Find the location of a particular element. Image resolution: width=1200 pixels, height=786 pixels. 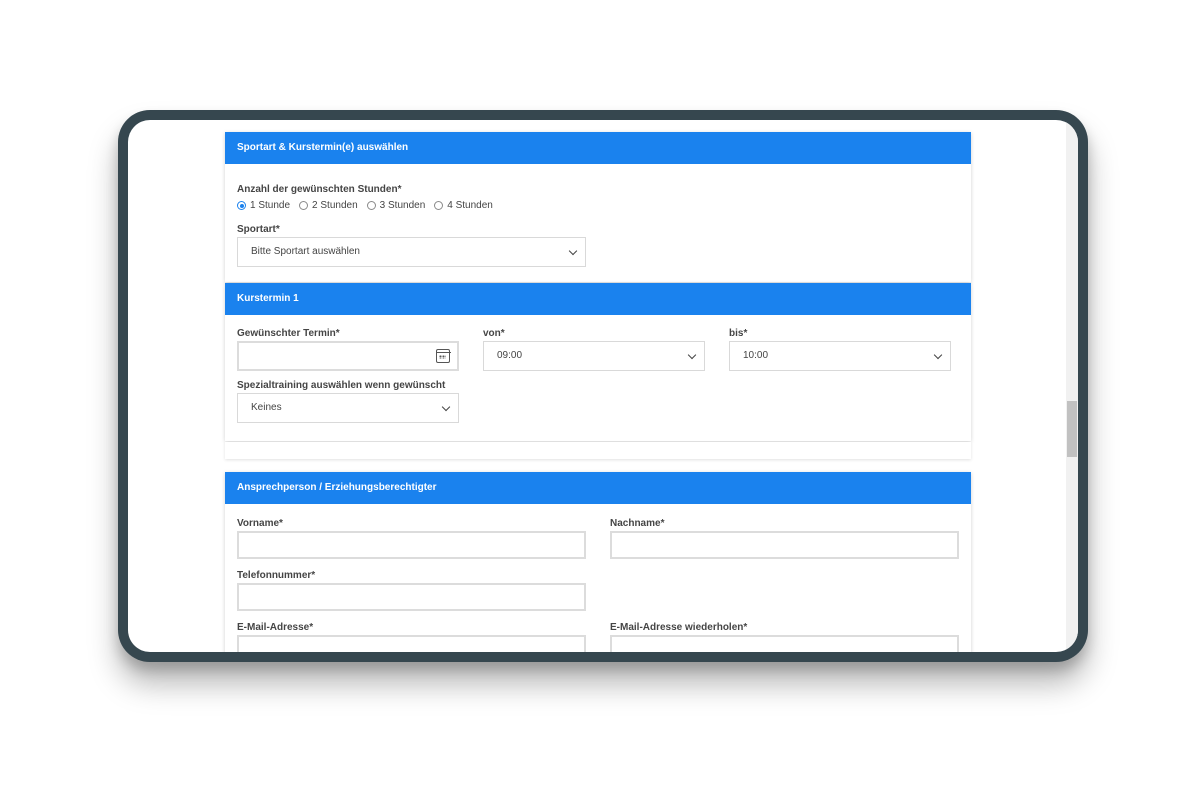

panel-spacer is located at coordinates (598, 450).